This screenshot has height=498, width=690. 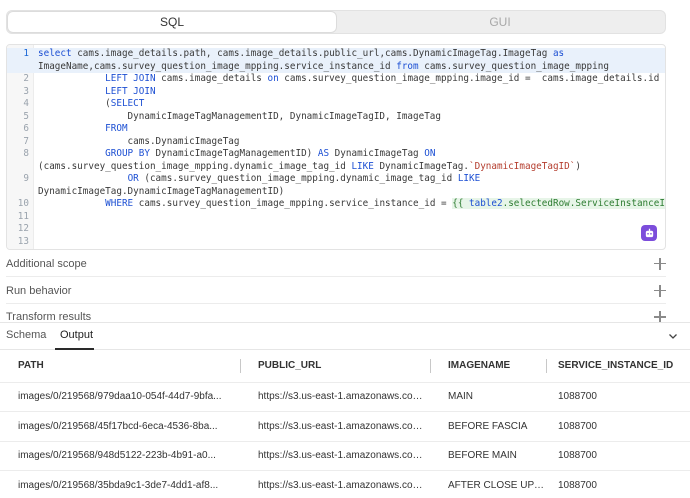 I want to click on line-number: 5, so click(x=26, y=116).